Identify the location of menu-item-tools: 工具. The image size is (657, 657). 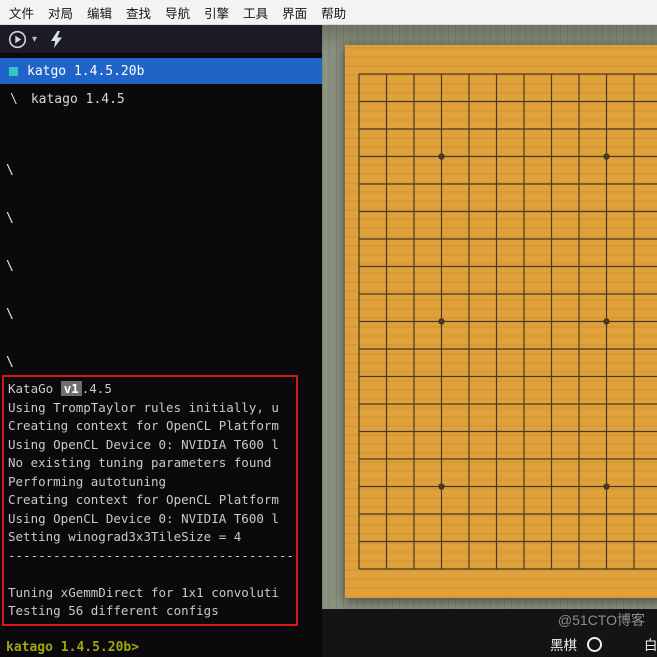
(255, 12).